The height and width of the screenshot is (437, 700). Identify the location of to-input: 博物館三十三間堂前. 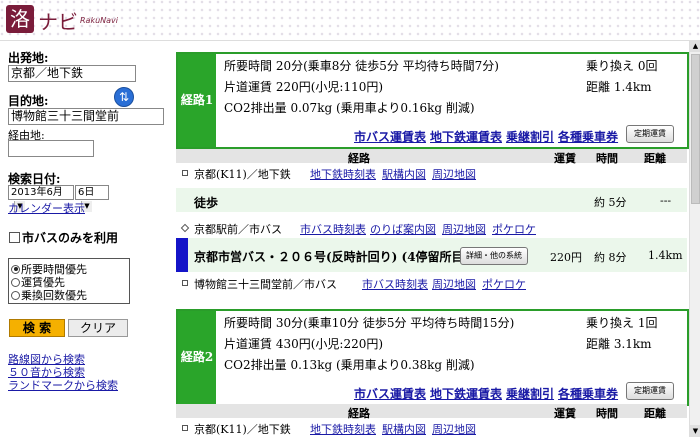
(86, 116).